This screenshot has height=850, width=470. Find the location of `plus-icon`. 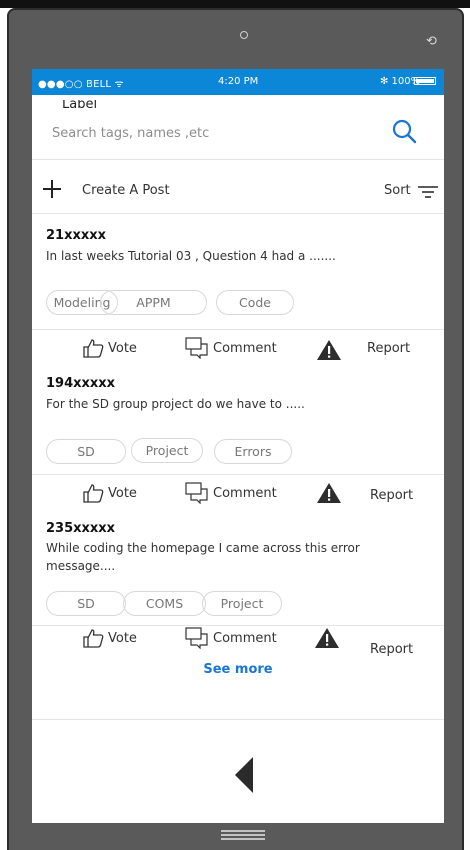

plus-icon is located at coordinates (52, 189).